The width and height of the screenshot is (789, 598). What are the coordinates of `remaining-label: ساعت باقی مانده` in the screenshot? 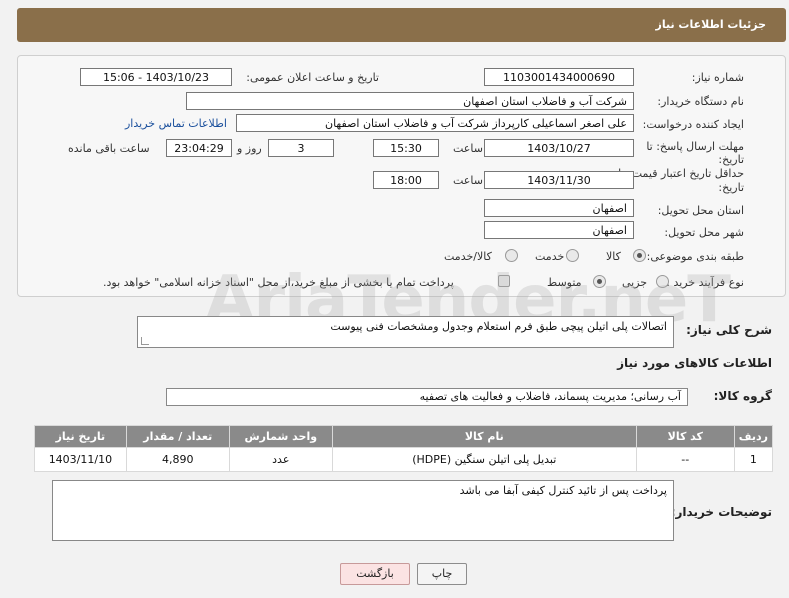 It's located at (109, 148).